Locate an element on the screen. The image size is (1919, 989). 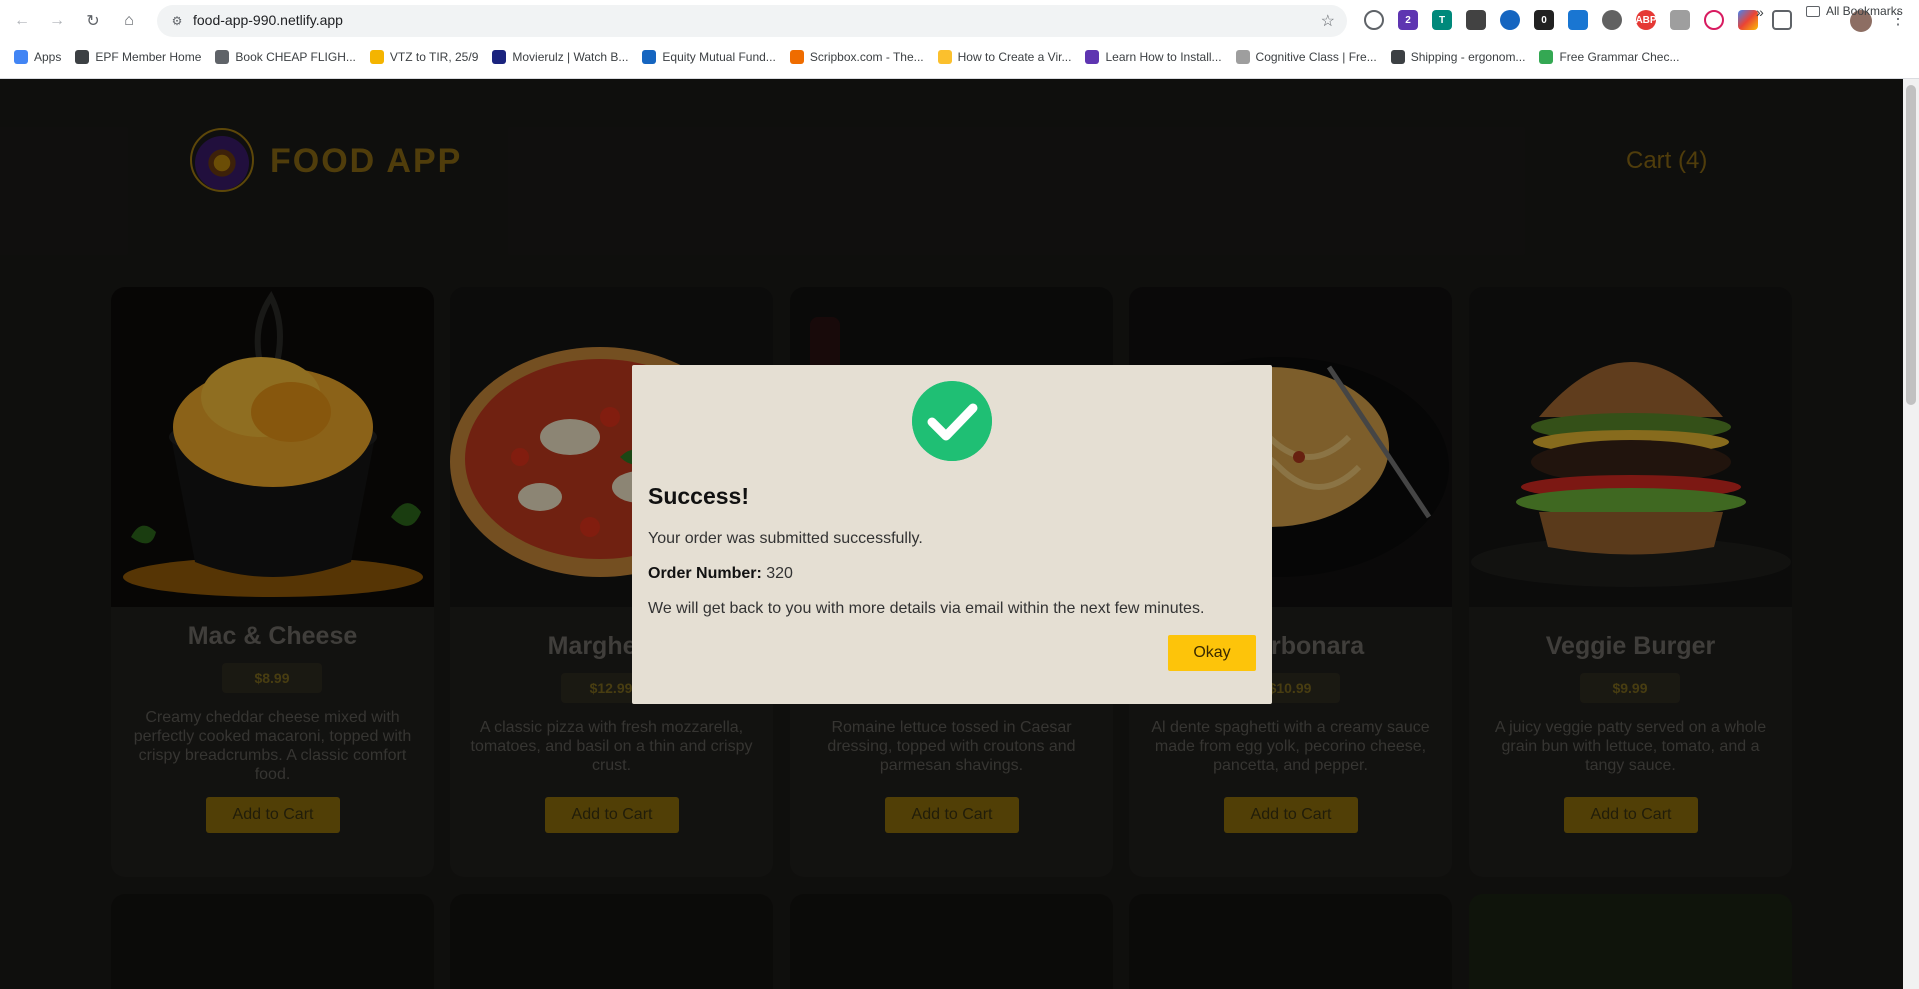
apps-grid-icon is located at coordinates (21, 57).